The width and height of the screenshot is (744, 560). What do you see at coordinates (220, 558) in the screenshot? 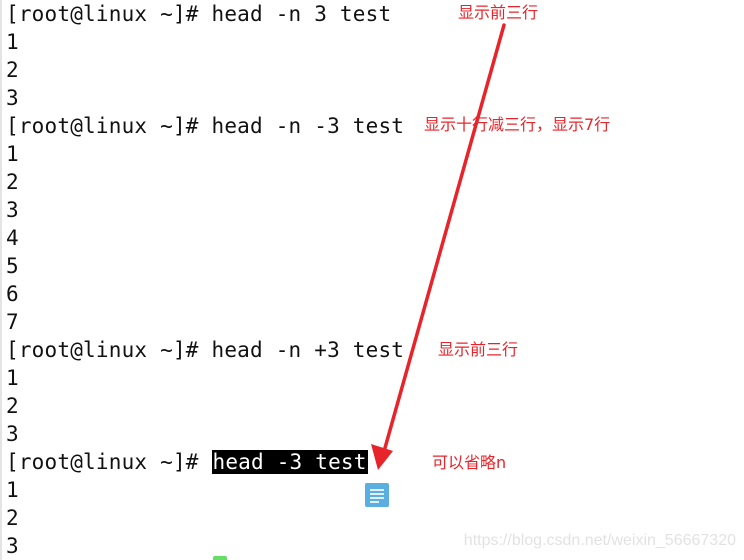
I see `green-marker` at bounding box center [220, 558].